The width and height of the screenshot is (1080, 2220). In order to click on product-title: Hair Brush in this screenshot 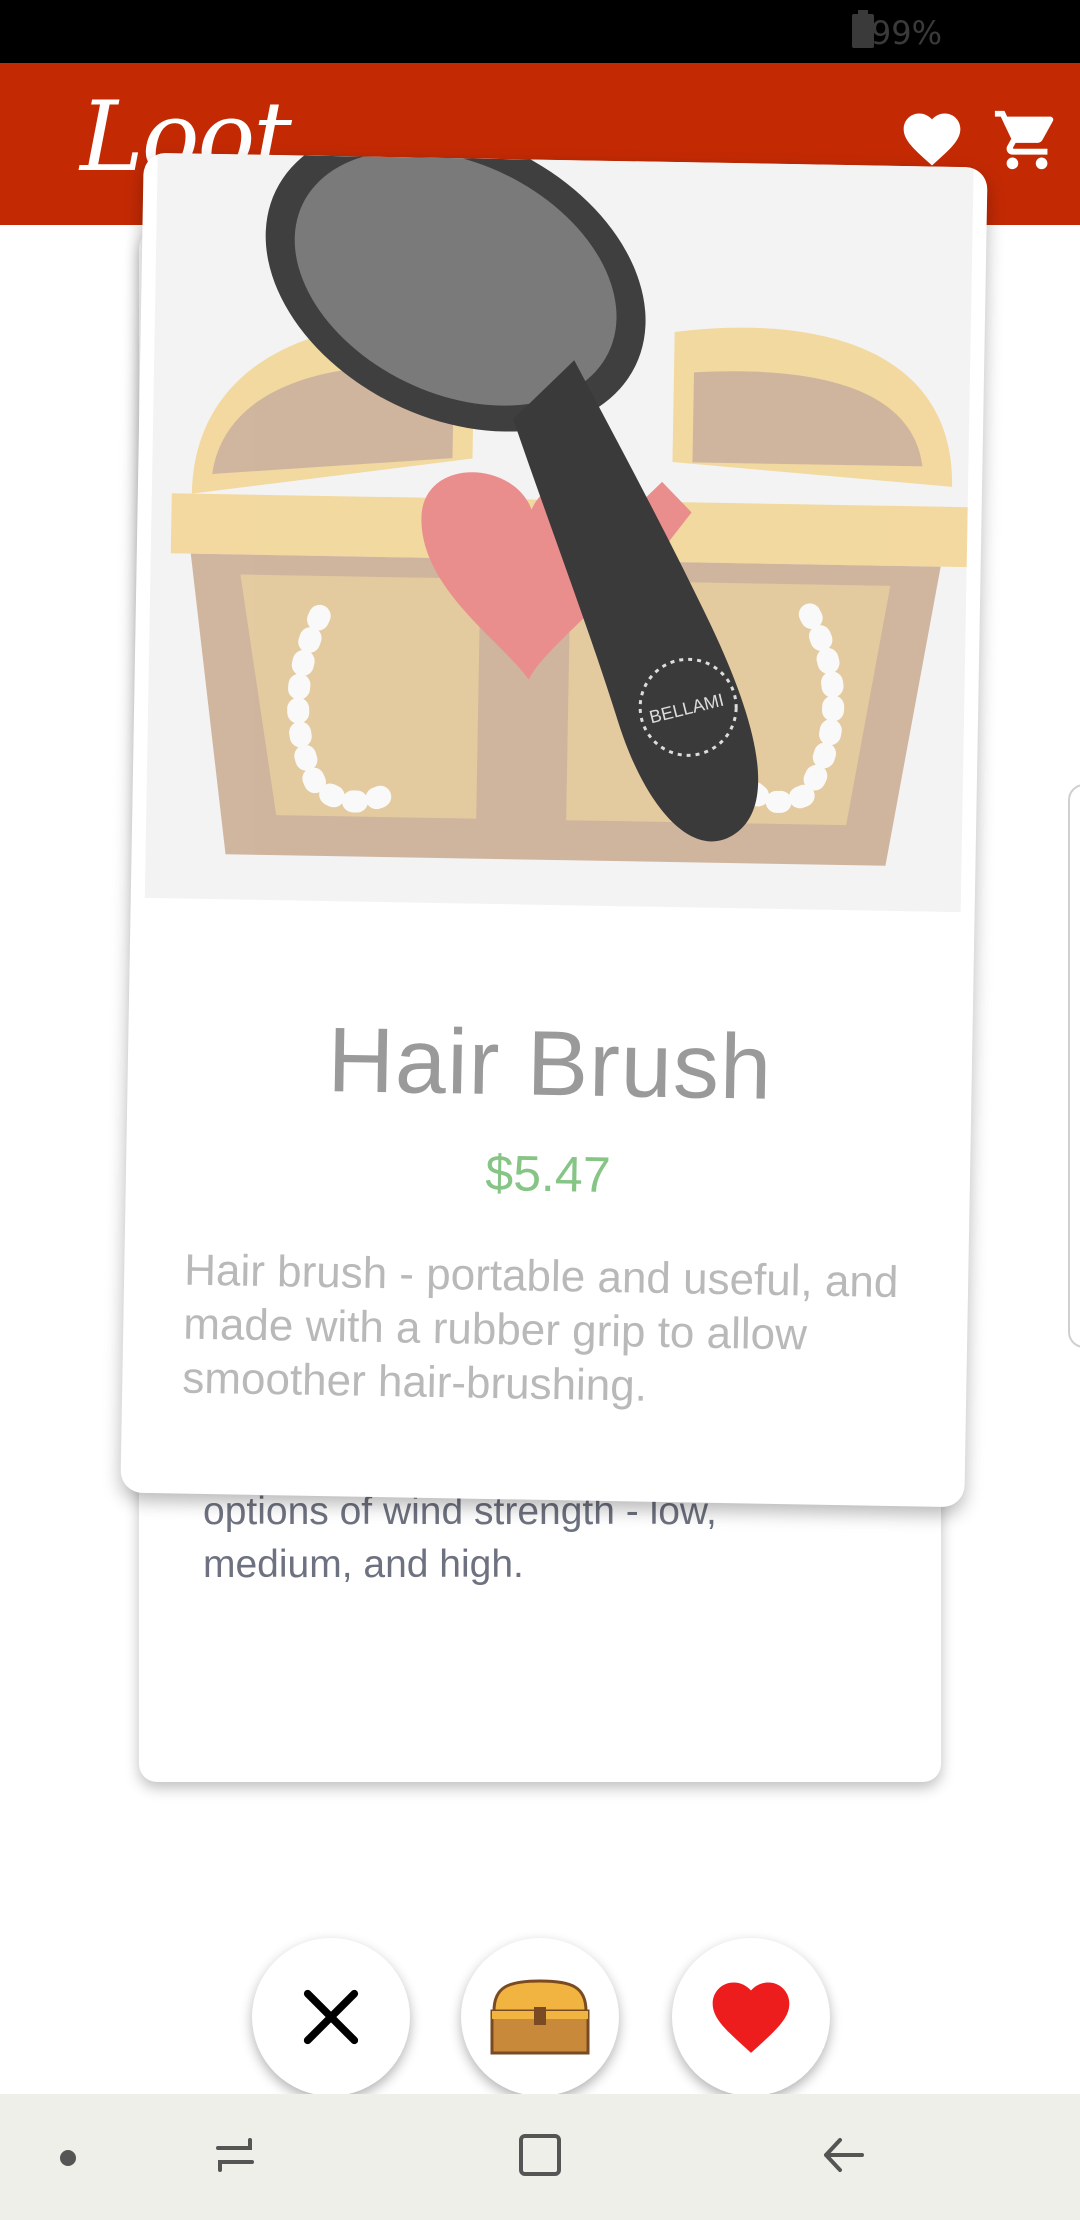, I will do `click(550, 1064)`.